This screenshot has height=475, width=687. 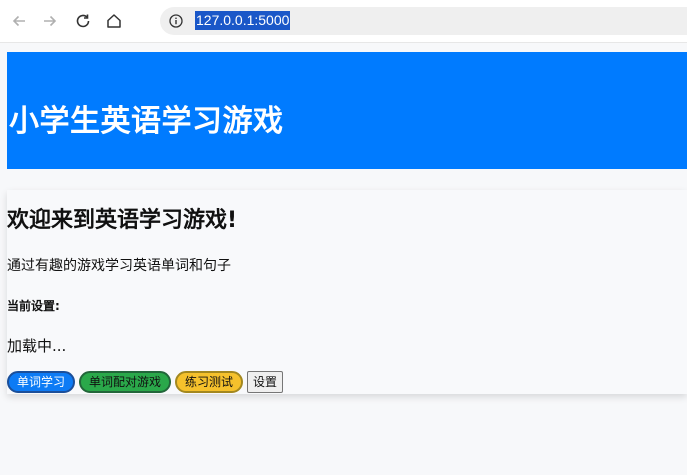 I want to click on app-title: 小学生英语学习游戏, so click(x=146, y=121).